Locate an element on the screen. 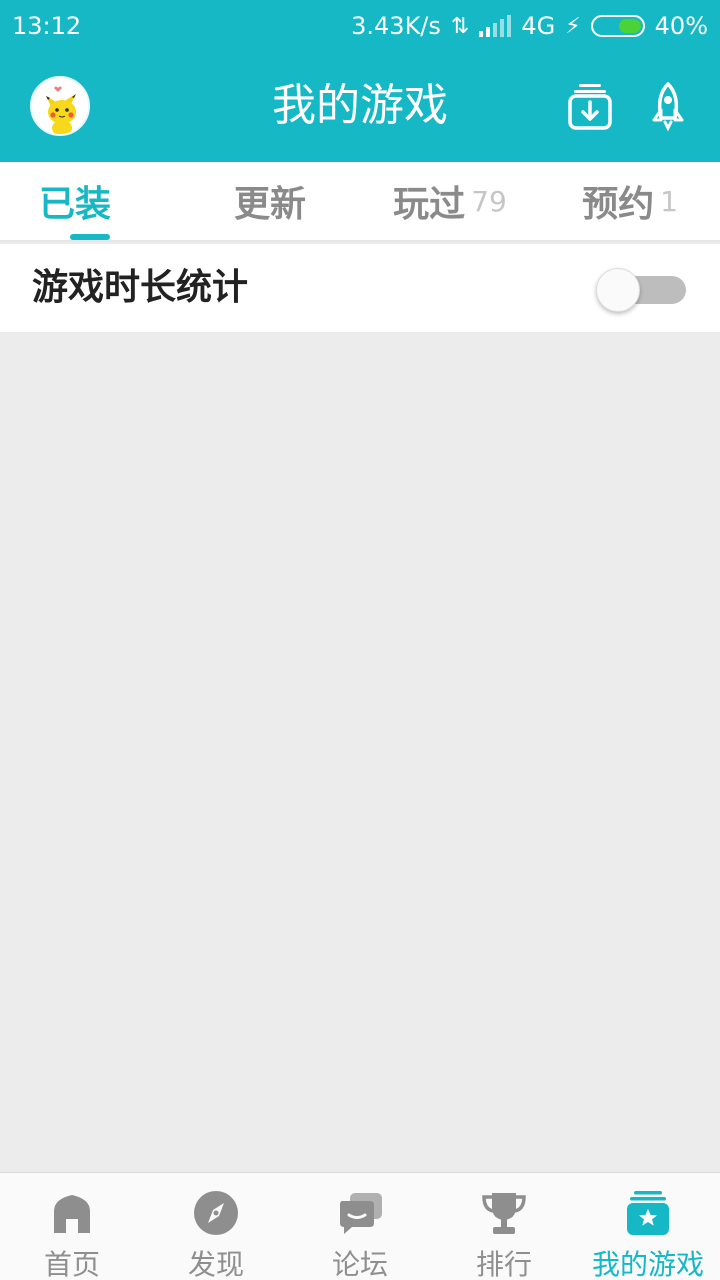  bottom-navigation: 首页 发现 论坛 排行 我的游戏 is located at coordinates (360, 1226).